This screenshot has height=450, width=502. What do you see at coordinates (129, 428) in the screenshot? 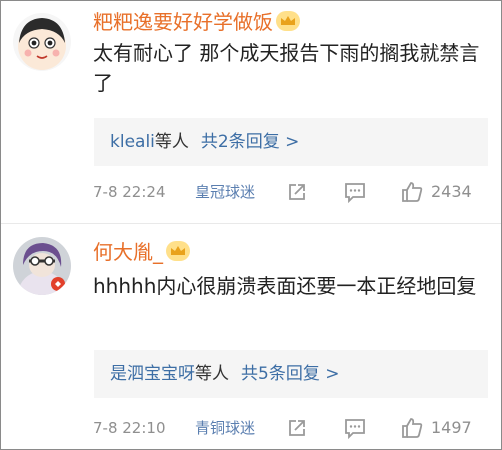
I see `comment-time: 7-8 22:10` at bounding box center [129, 428].